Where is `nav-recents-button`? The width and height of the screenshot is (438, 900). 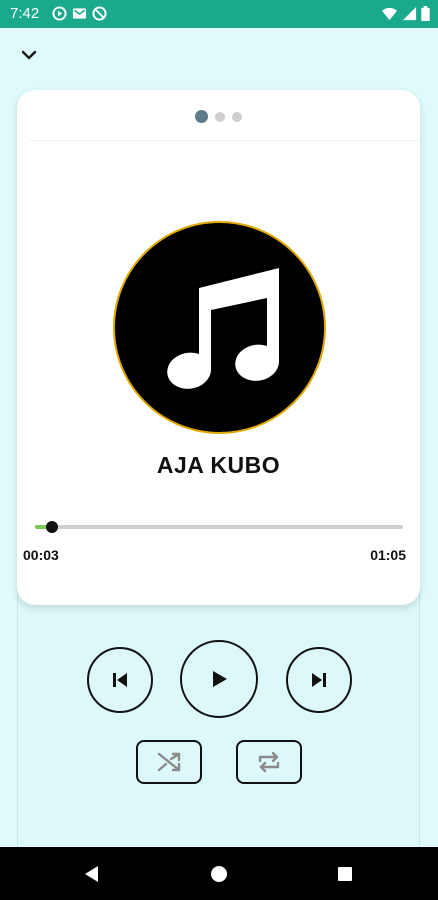
nav-recents-button is located at coordinates (345, 874).